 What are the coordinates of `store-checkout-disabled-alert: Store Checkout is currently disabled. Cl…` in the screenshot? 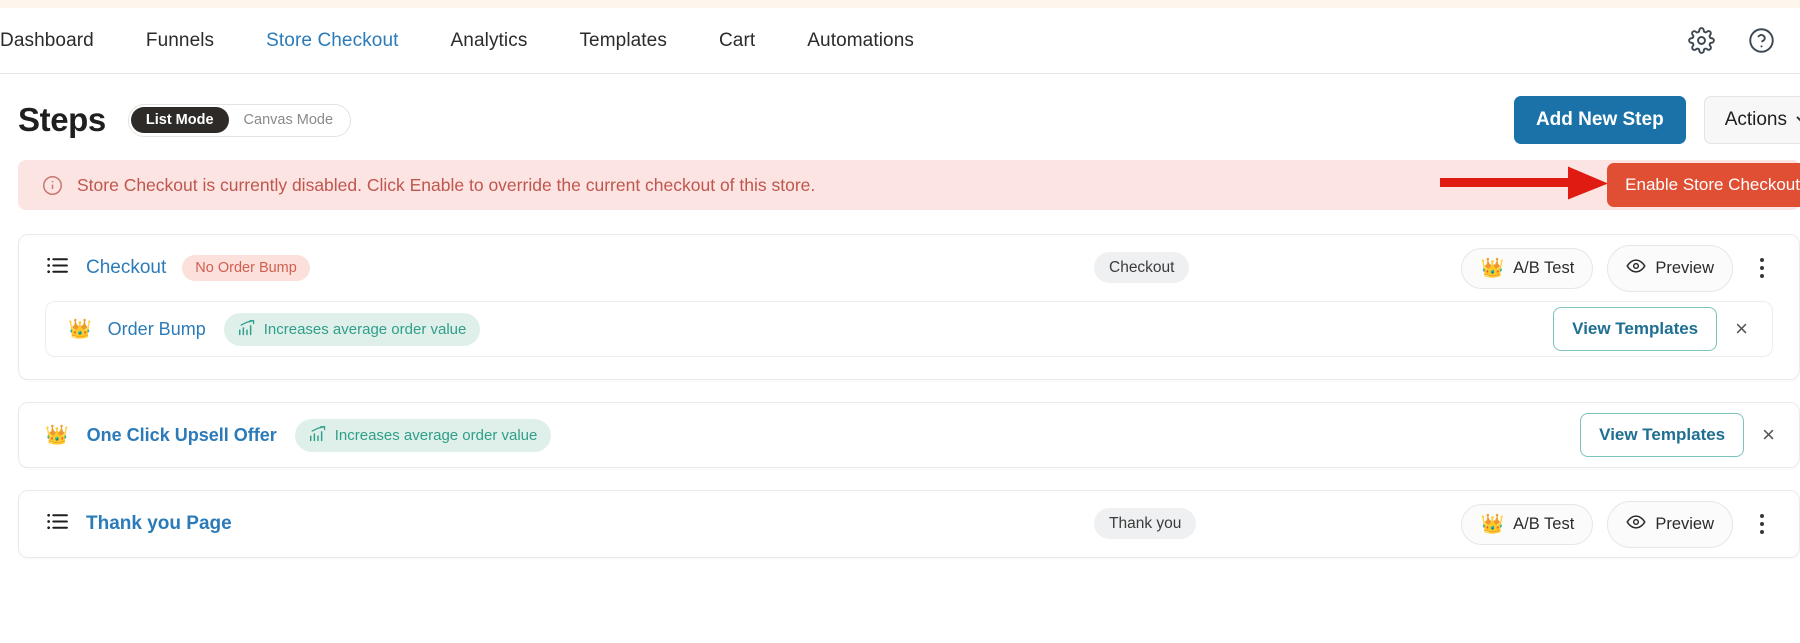 It's located at (909, 185).